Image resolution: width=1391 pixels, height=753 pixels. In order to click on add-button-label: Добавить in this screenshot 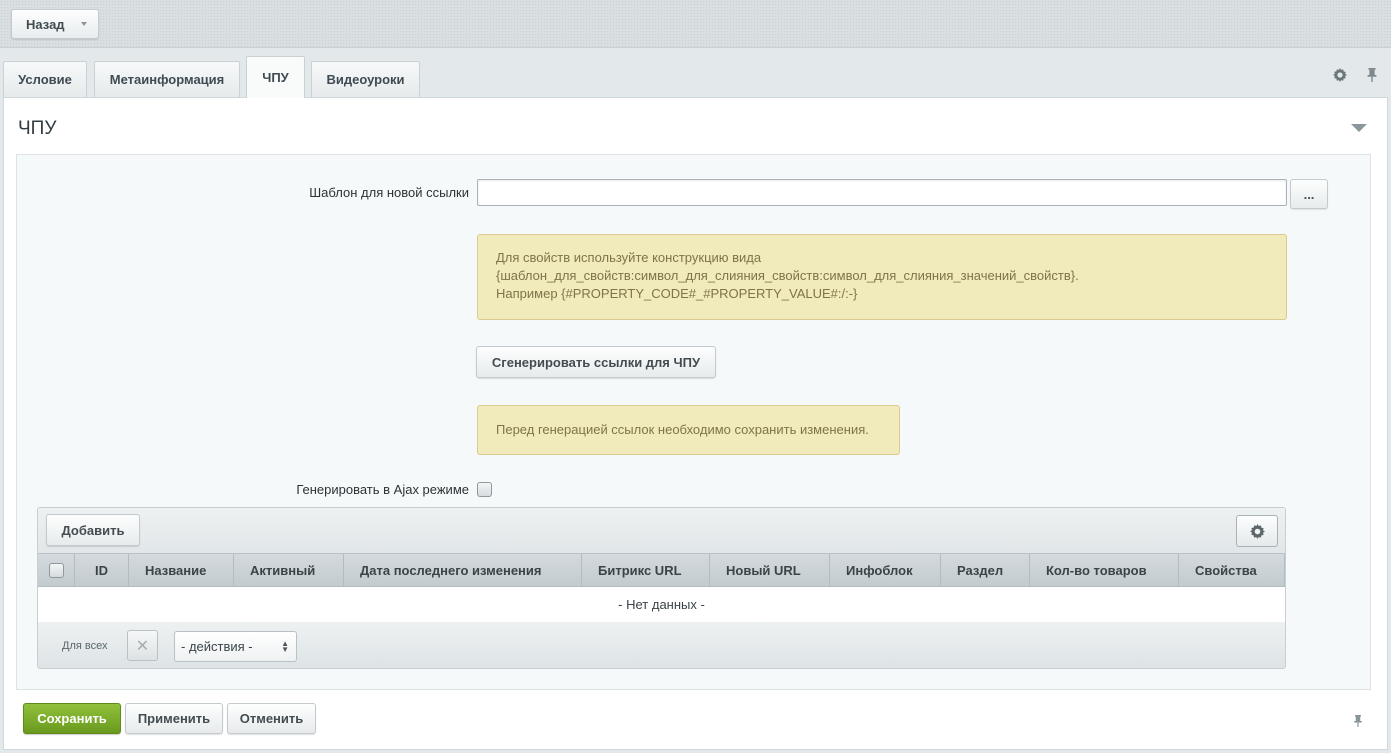, I will do `click(93, 530)`.